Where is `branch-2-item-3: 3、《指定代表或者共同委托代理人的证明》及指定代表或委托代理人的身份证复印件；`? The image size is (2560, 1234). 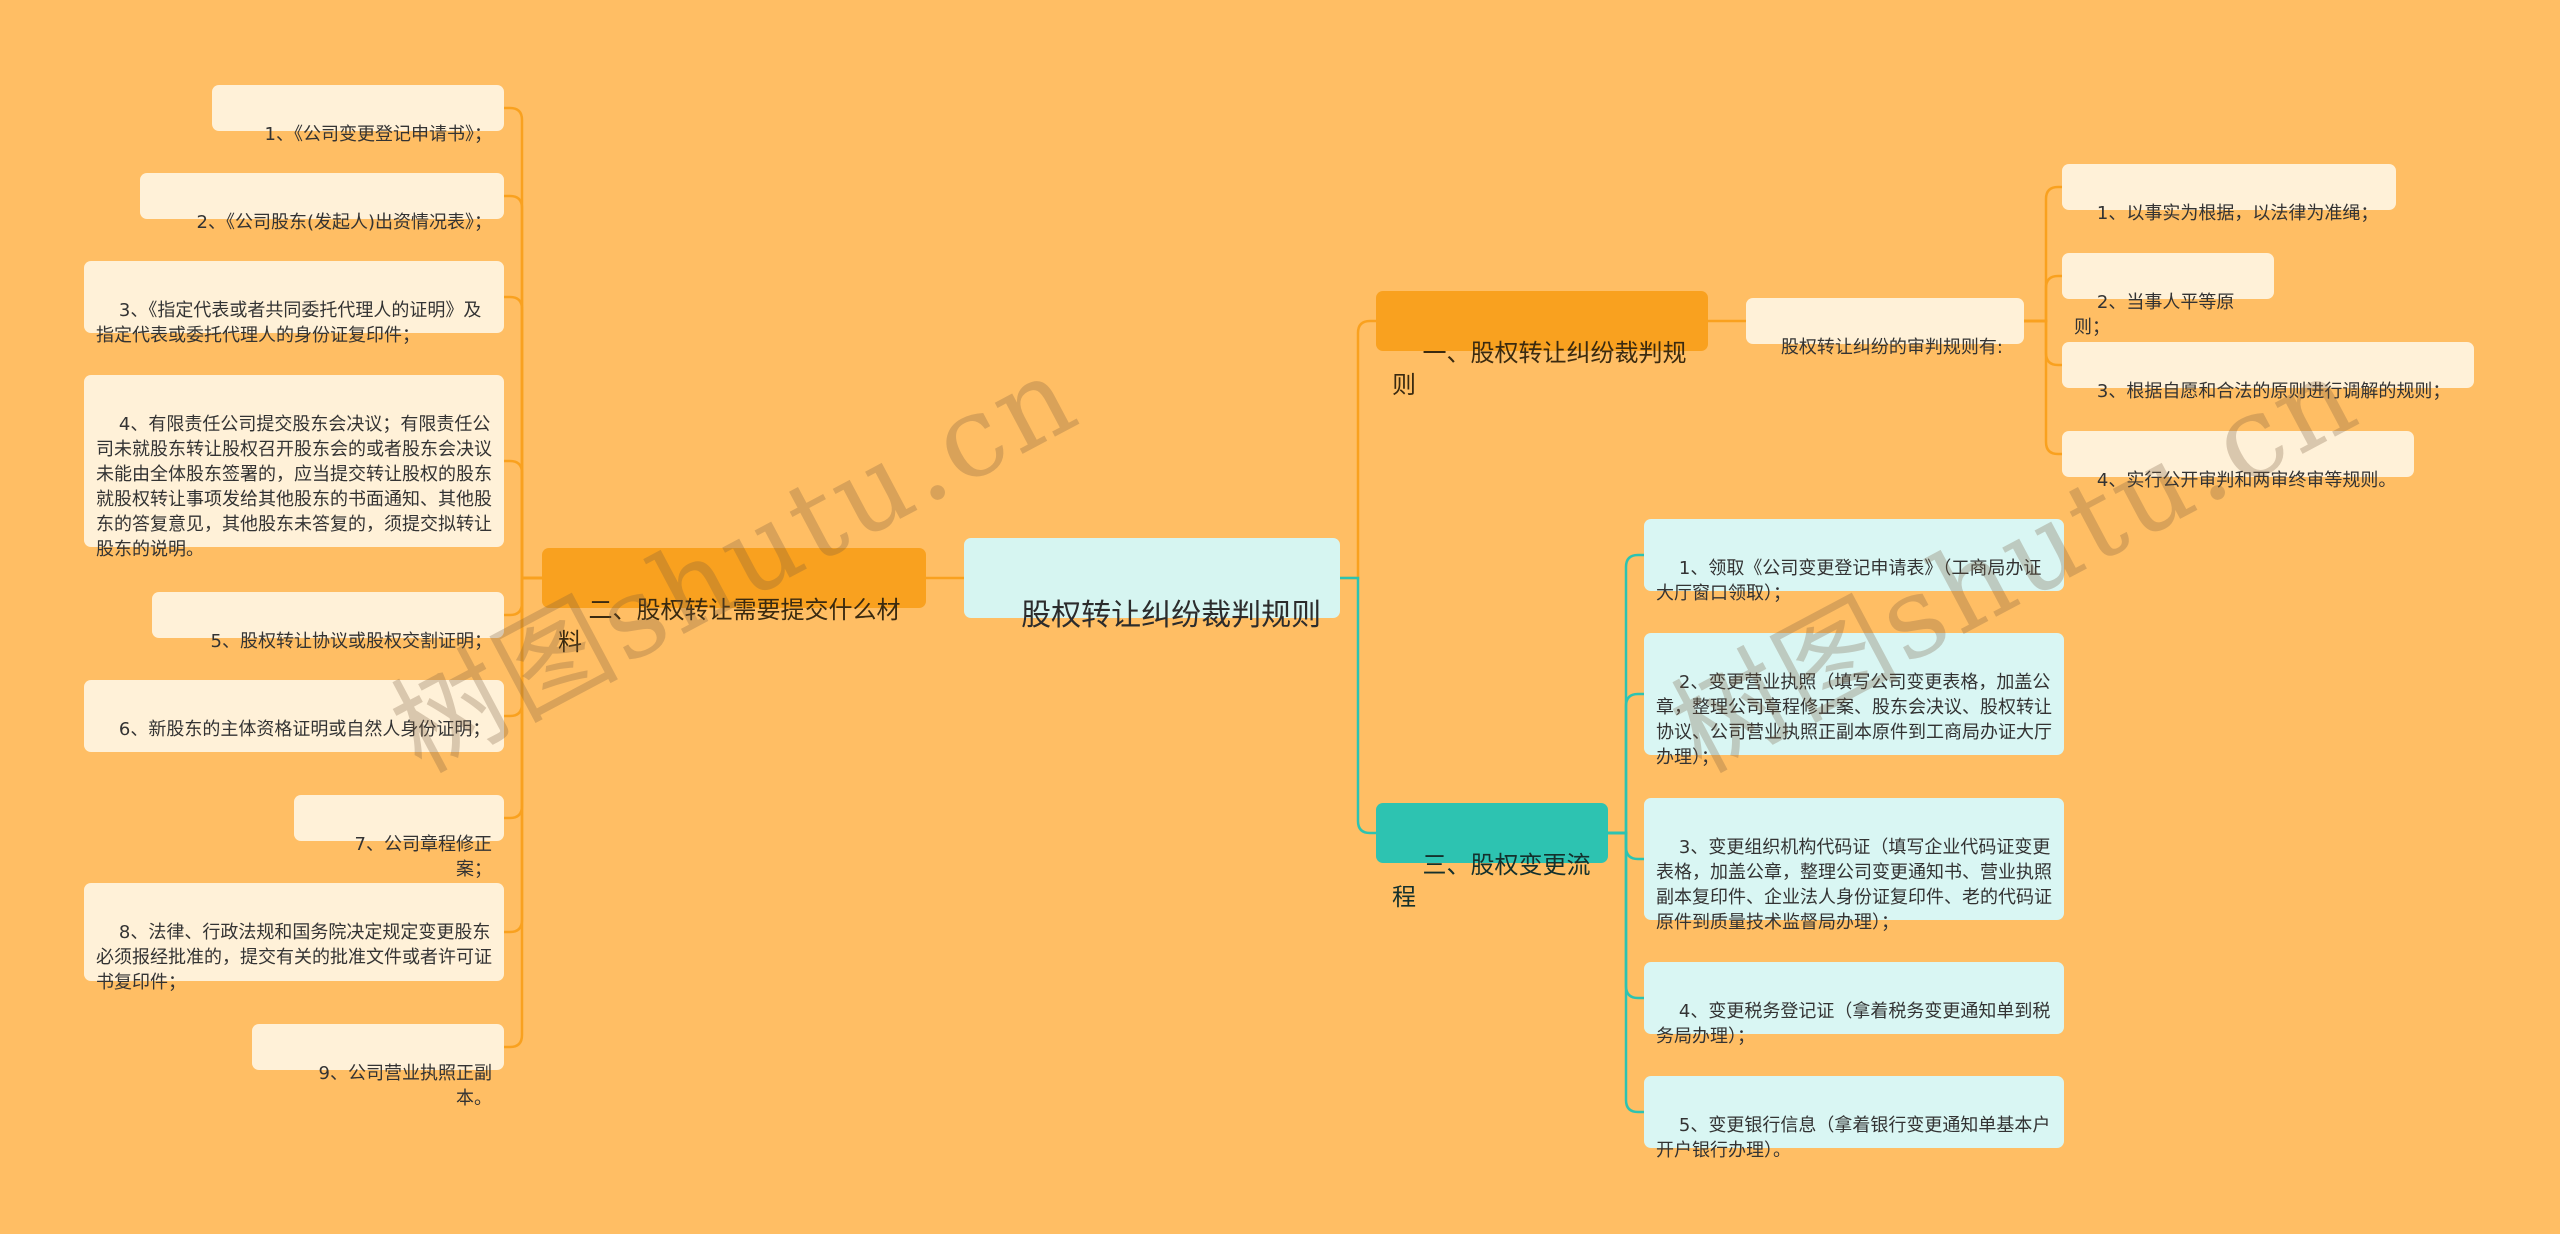 branch-2-item-3: 3、《指定代表或者共同委托代理人的证明》及指定代表或委托代理人的身份证复印件； is located at coordinates (294, 303).